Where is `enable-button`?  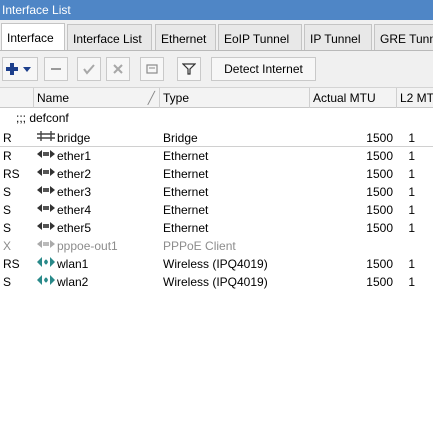
enable-button is located at coordinates (89, 69).